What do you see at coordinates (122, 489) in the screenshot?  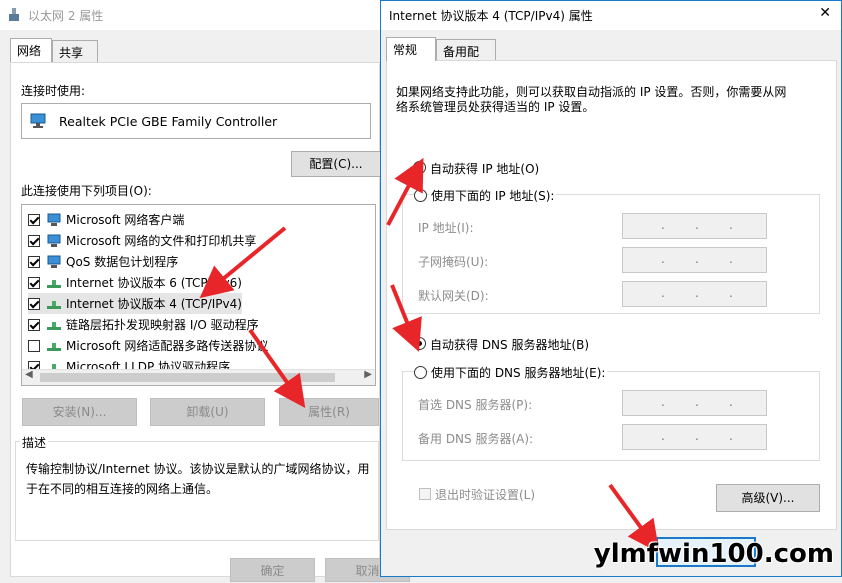 I see `description-text-line-2: 于在不同的相互连接的网络上通信。` at bounding box center [122, 489].